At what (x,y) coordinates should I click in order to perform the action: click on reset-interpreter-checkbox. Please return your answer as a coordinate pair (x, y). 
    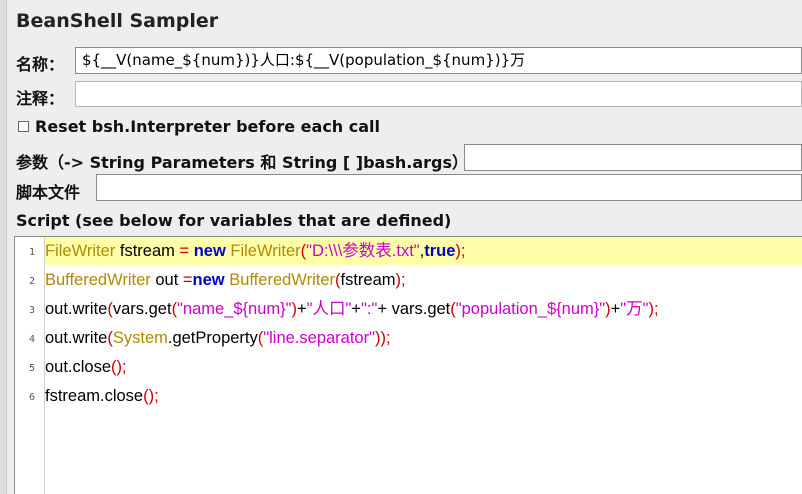
    Looking at the image, I should click on (23, 126).